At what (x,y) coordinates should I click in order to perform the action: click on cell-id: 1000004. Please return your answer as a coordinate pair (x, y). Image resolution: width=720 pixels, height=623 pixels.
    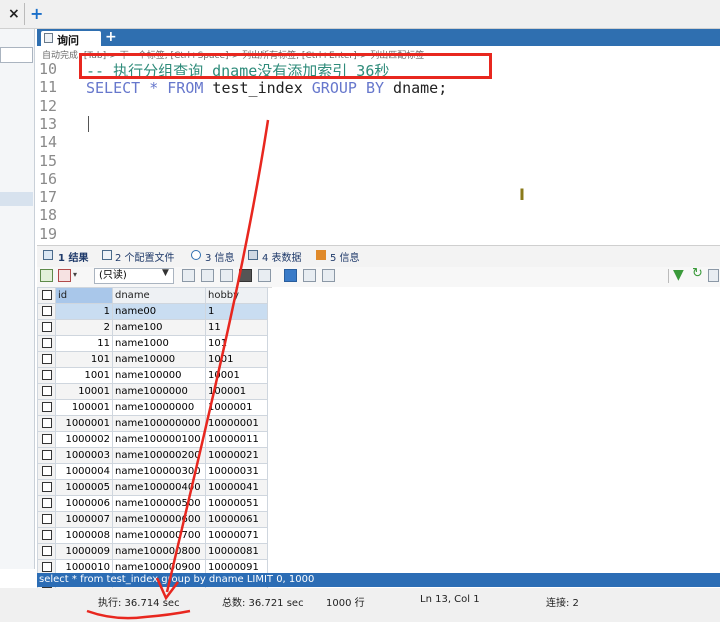
    Looking at the image, I should click on (84, 471).